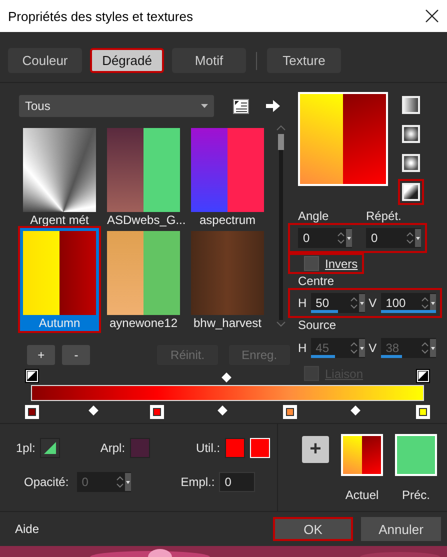 The image size is (447, 557). What do you see at coordinates (432, 16) in the screenshot?
I see `close-icon` at bounding box center [432, 16].